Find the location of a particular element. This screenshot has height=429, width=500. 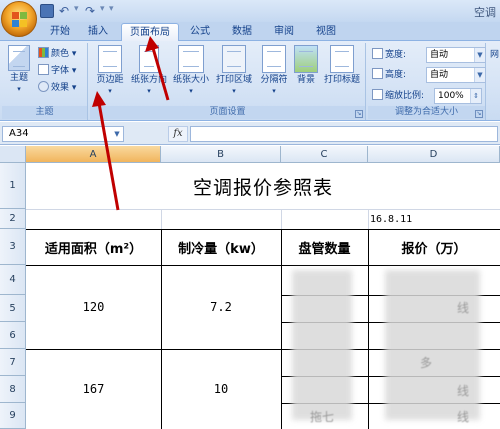

print-area-button: 打印区域 ▾ is located at coordinates (234, 71).